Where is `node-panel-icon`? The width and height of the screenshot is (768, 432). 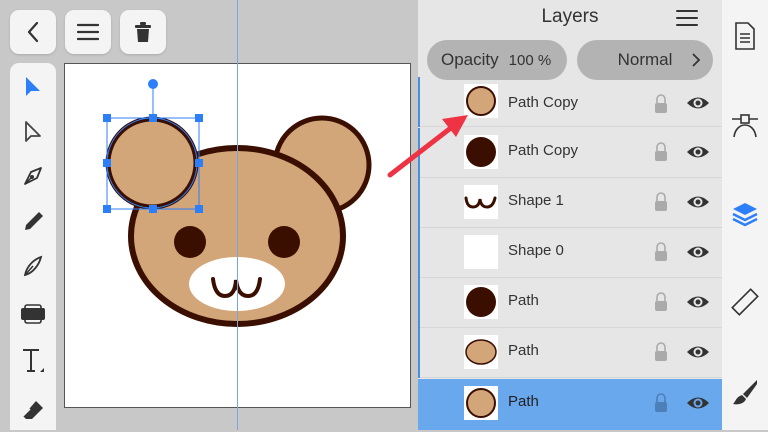 node-panel-icon is located at coordinates (745, 126).